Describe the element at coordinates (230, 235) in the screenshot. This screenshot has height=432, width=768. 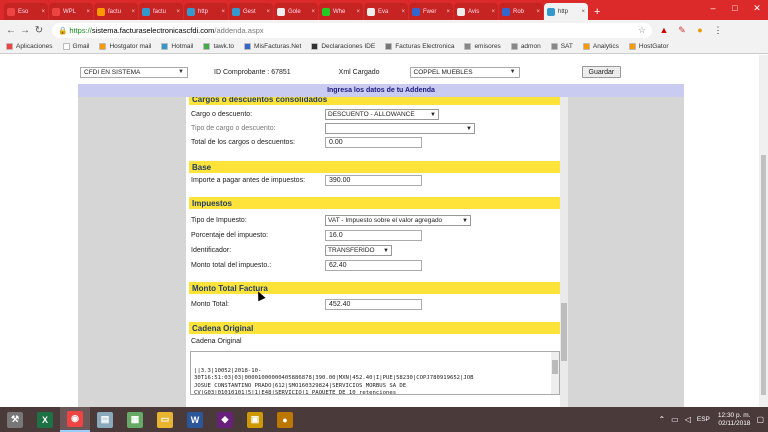
I see `porcentaje-label: Porcentaje del impuesto:` at that location.